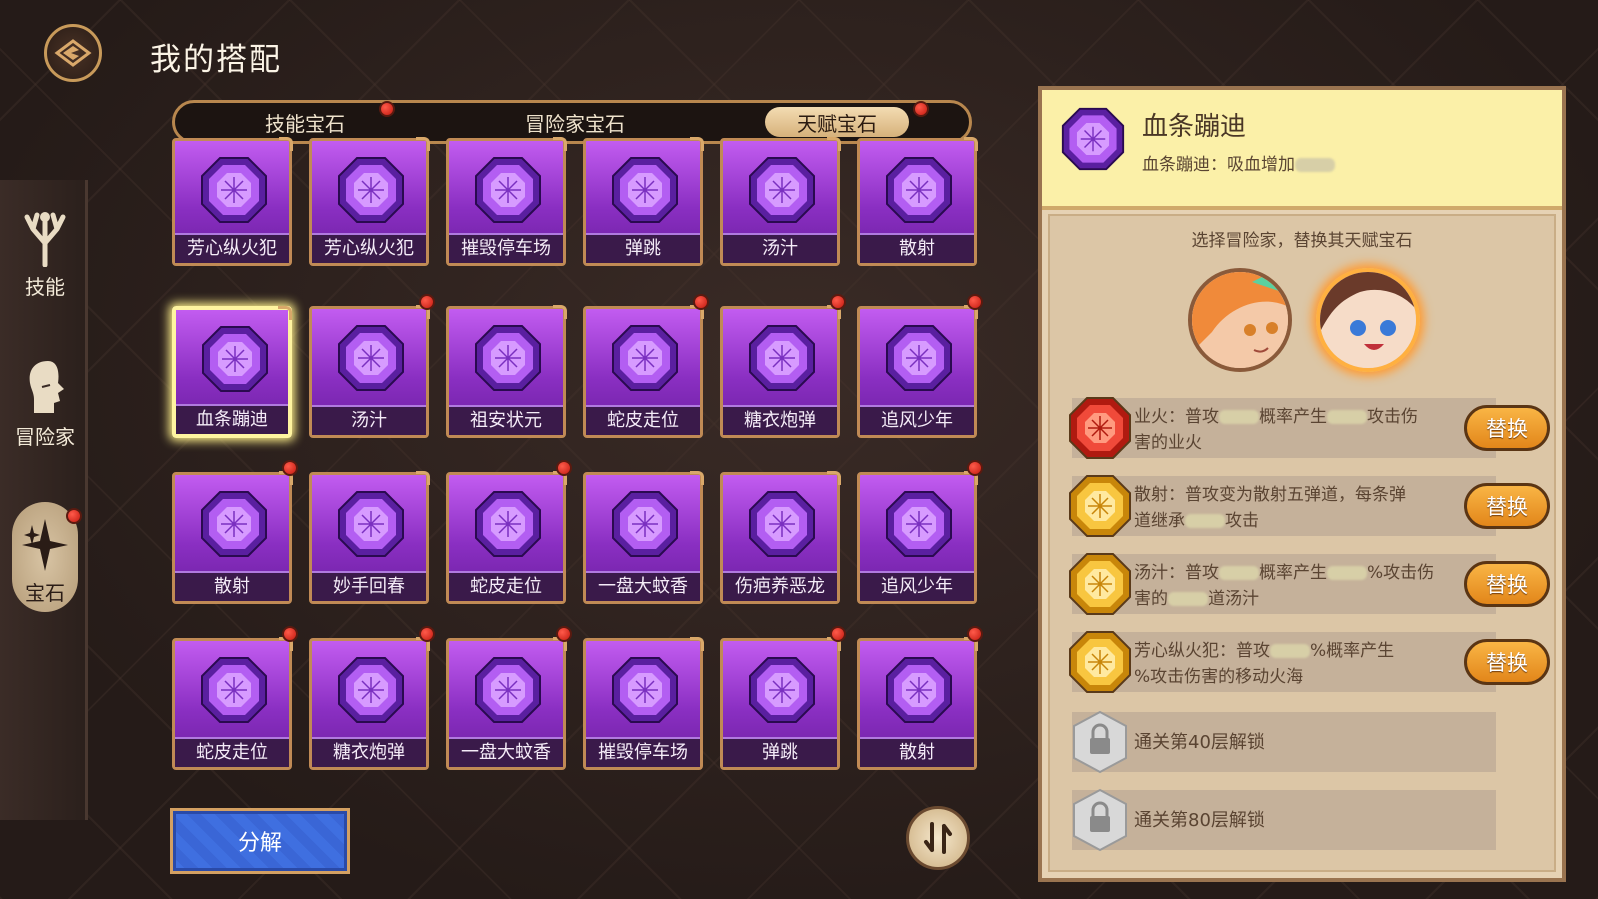 The image size is (1598, 899). I want to click on gem-card: 妙手回春, so click(369, 537).